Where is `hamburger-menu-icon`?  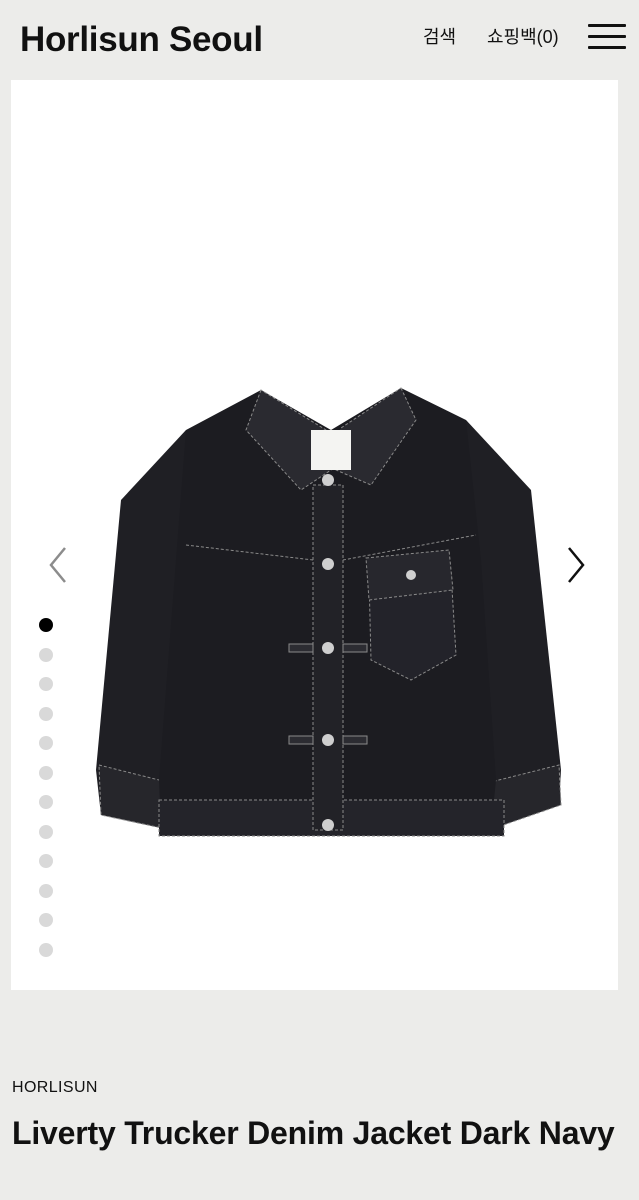
hamburger-menu-icon is located at coordinates (608, 37).